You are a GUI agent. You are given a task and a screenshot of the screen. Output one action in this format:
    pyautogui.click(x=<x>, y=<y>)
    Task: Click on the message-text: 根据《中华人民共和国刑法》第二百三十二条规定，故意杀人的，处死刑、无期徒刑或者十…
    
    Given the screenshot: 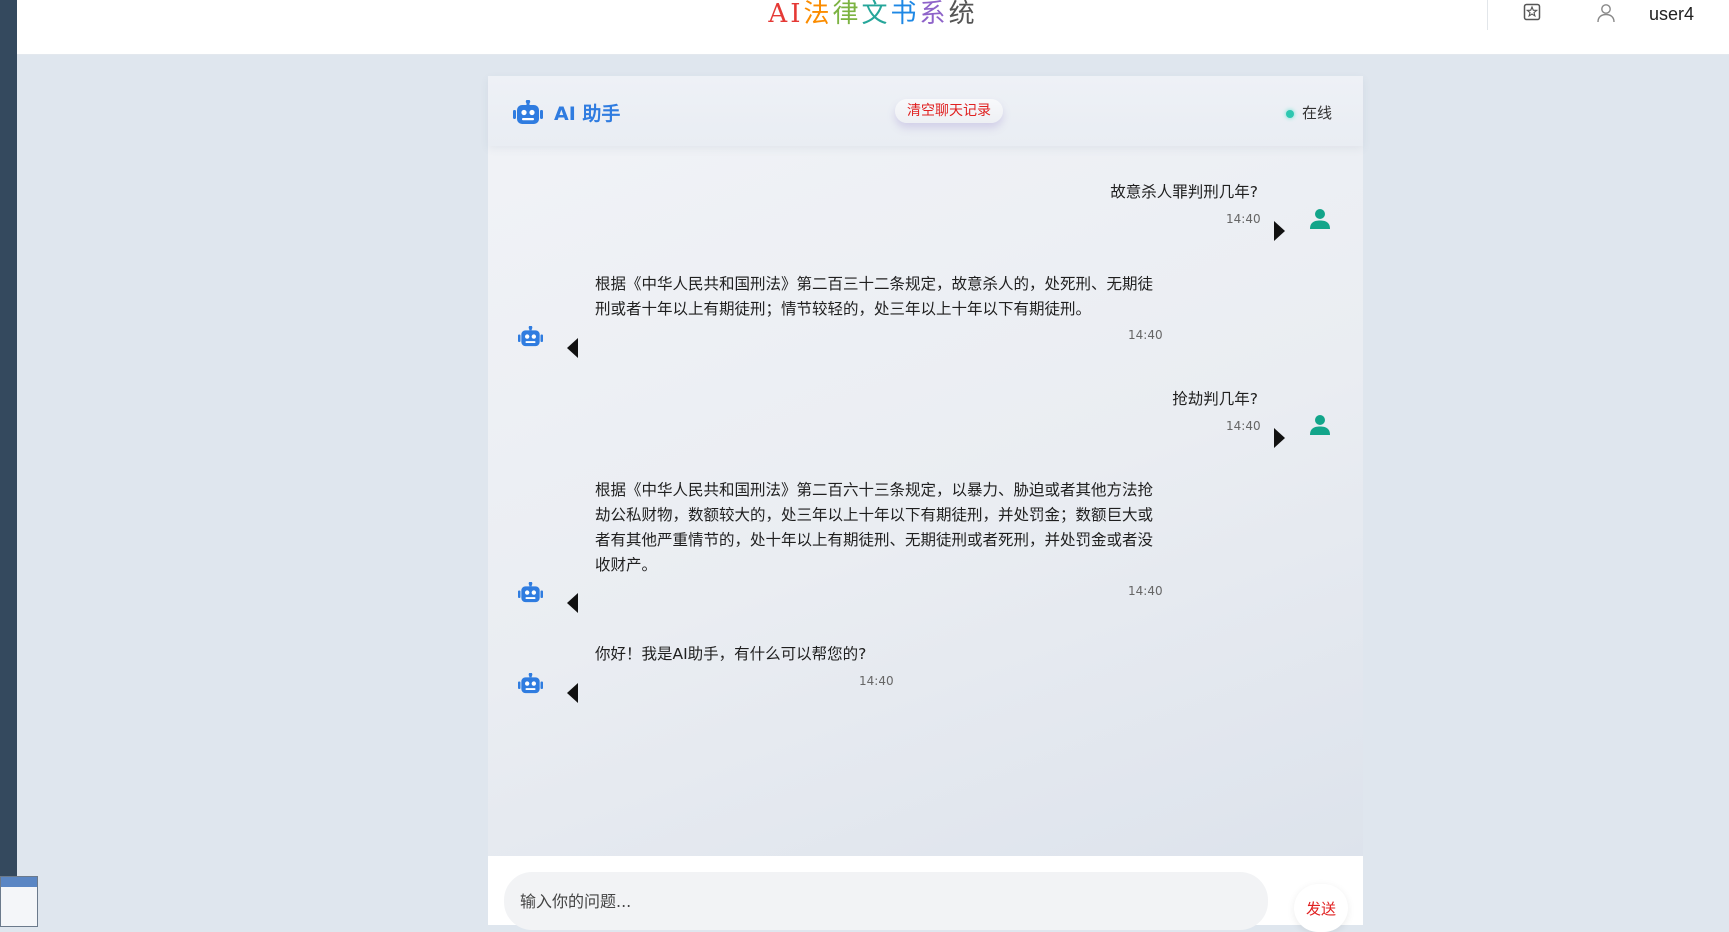 What is the action you would take?
    pyautogui.click(x=874, y=296)
    